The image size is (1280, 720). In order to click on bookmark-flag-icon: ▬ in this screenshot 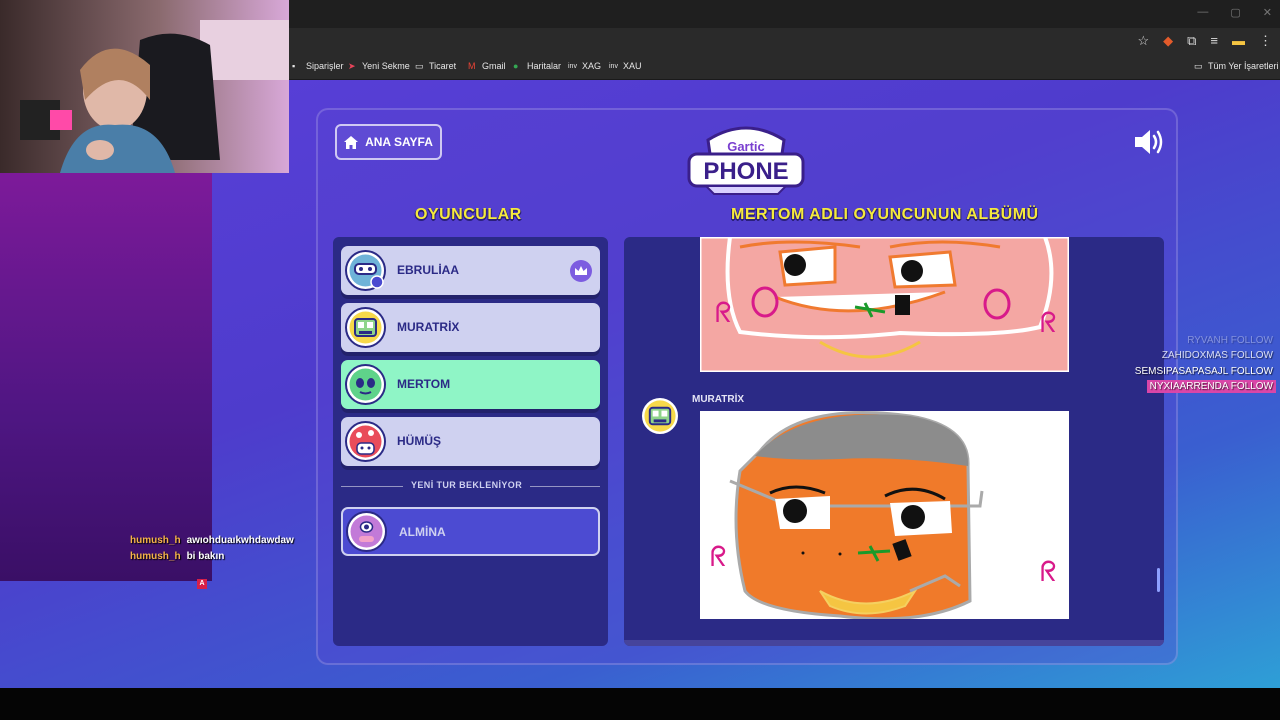, I will do `click(1238, 41)`.